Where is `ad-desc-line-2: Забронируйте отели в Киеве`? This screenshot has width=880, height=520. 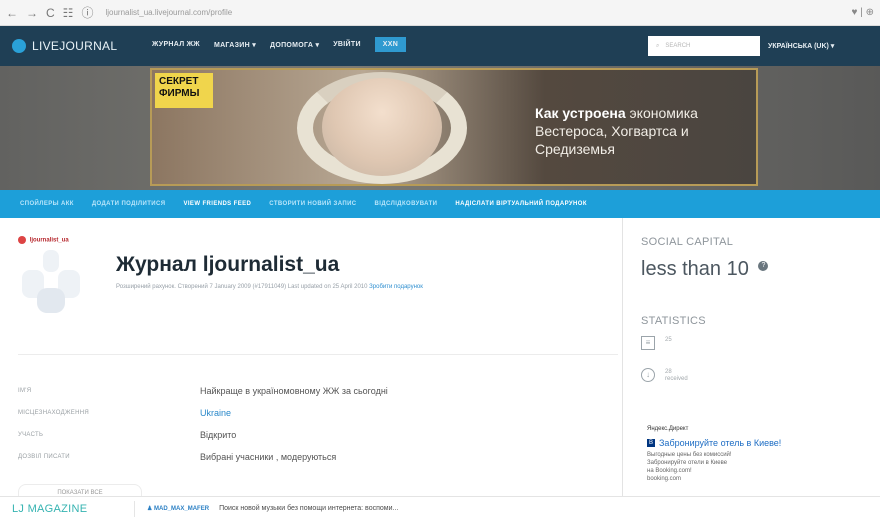 ad-desc-line-2: Забронируйте отели в Киеве is located at coordinates (687, 463).